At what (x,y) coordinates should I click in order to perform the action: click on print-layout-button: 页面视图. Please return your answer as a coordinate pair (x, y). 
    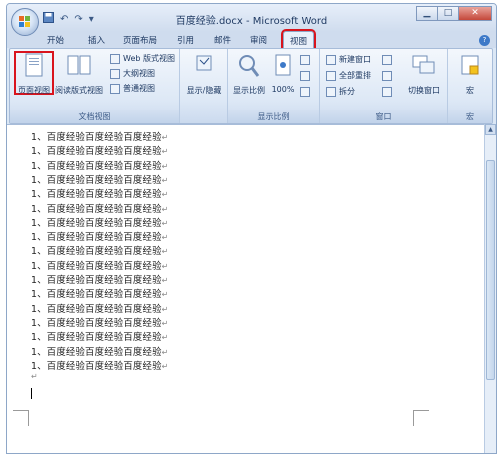
    Looking at the image, I should click on (34, 74).